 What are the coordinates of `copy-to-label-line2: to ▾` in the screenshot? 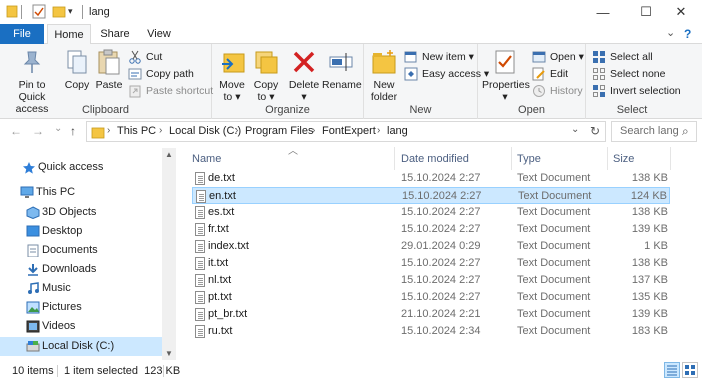 It's located at (266, 97).